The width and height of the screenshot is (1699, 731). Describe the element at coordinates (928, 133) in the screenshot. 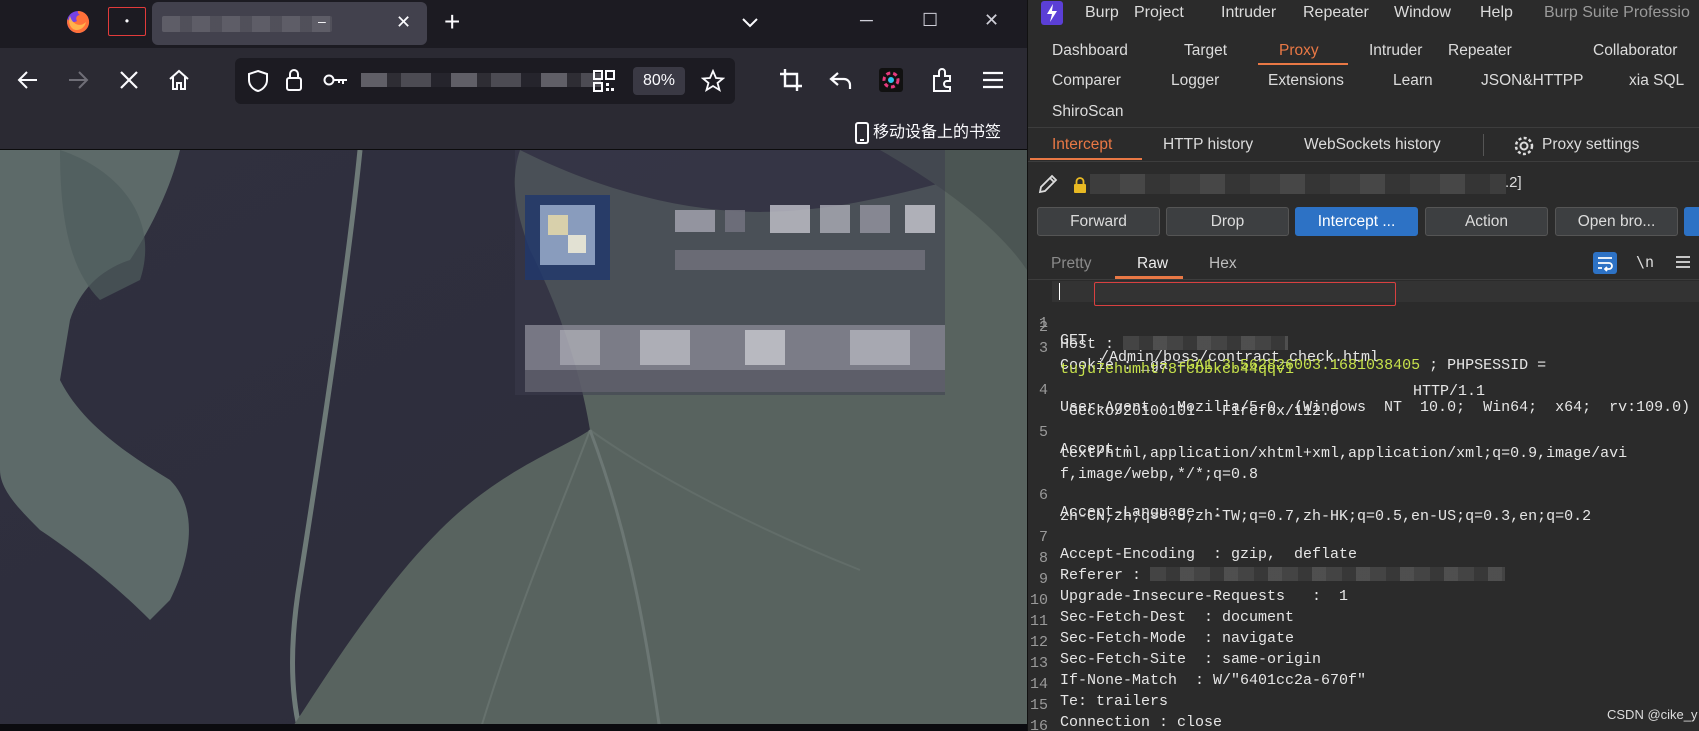

I see `mobile-bookmarks-item: 移动设备上的书签` at that location.